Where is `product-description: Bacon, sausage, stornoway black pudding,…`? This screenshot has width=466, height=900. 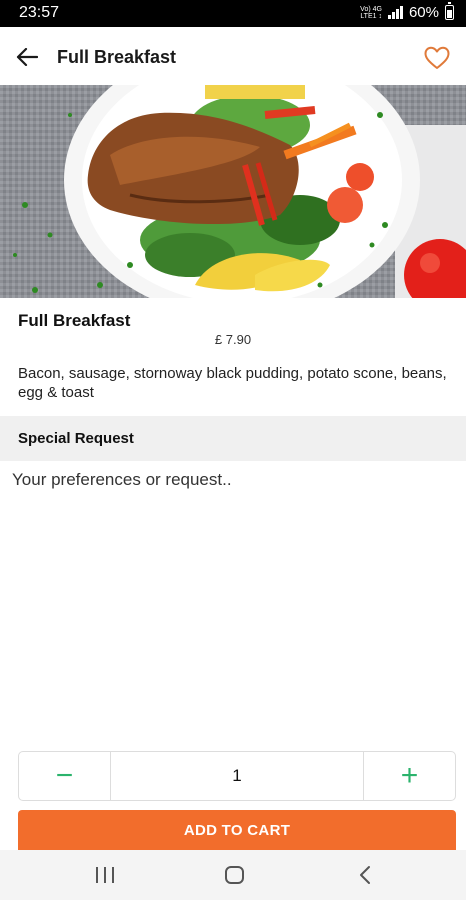 product-description: Bacon, sausage, stornoway black pudding,… is located at coordinates (232, 383).